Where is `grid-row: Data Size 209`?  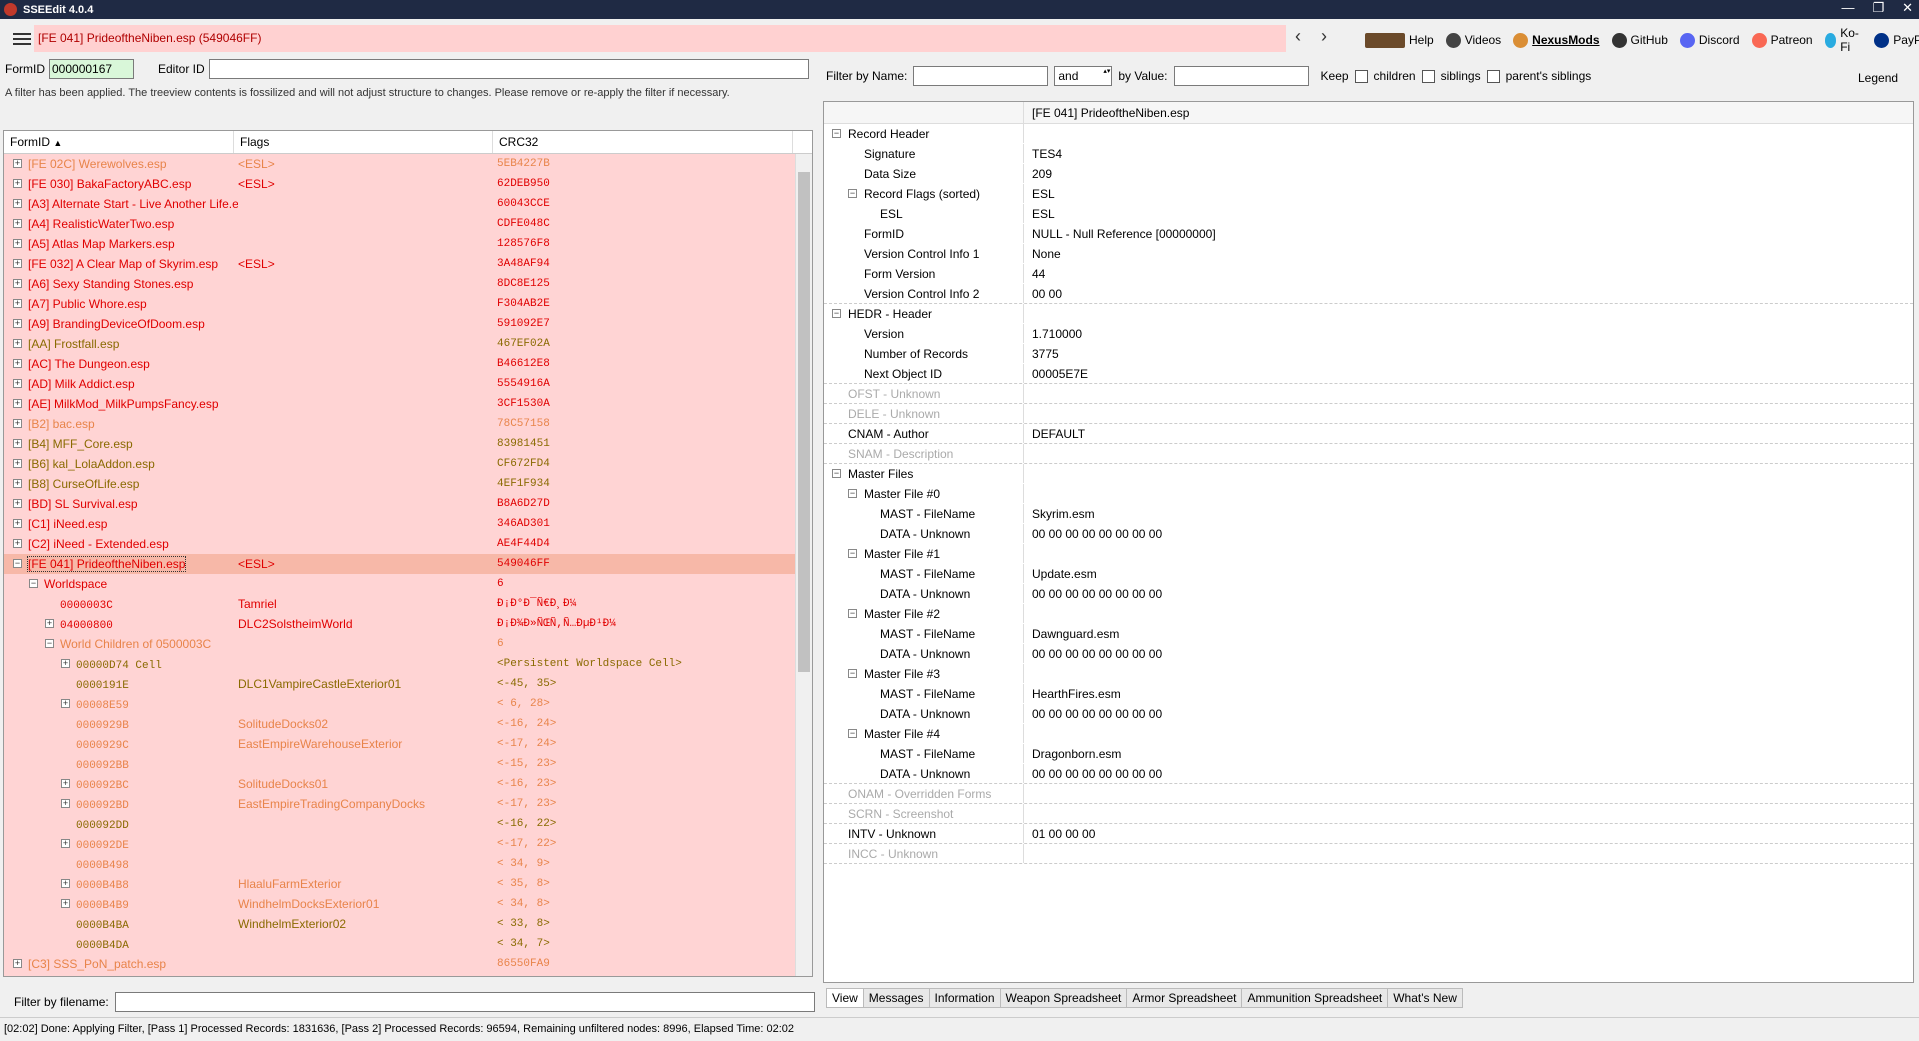
grid-row: Data Size 209 is located at coordinates (1368, 174).